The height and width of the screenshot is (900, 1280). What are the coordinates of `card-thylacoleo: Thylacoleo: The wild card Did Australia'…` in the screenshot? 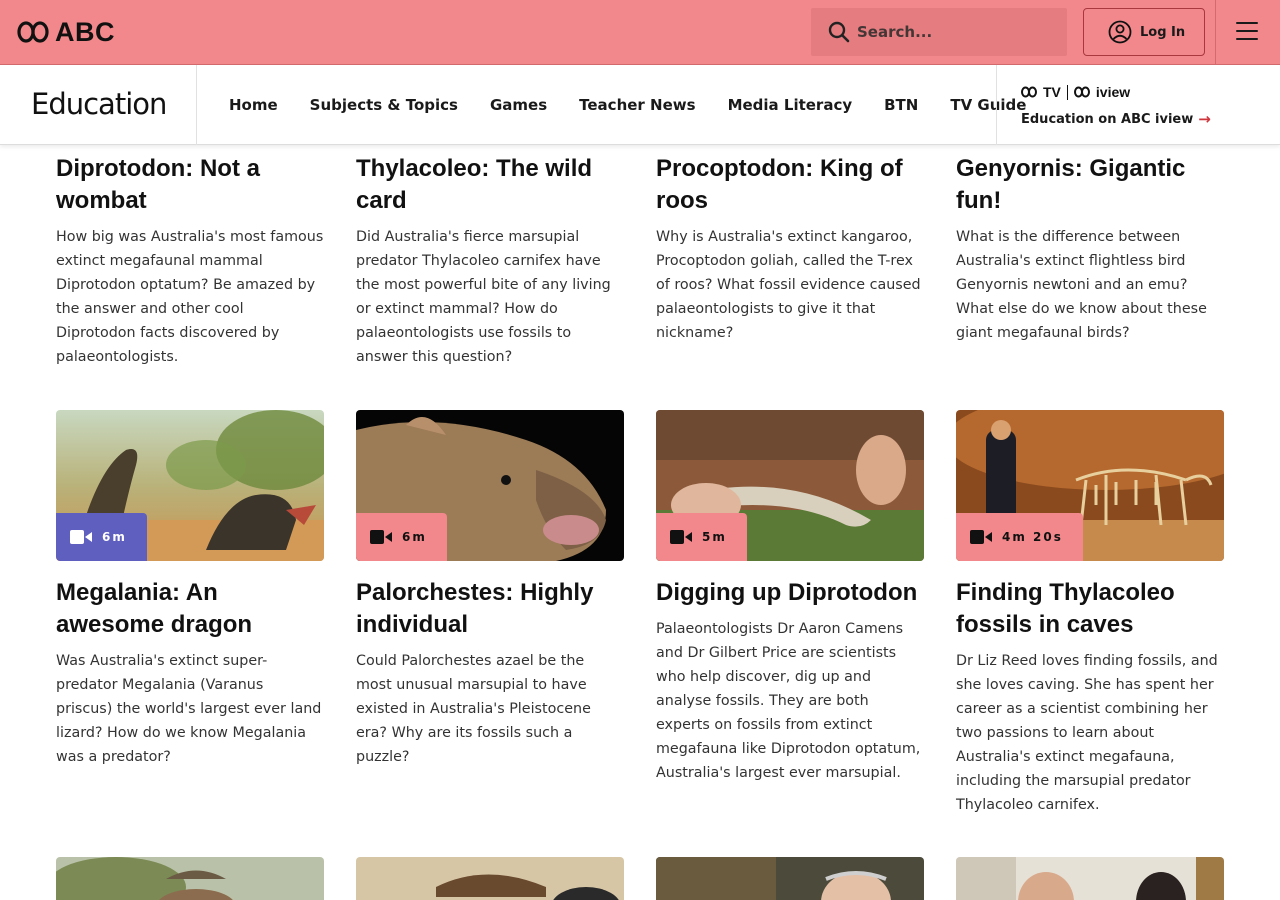 It's located at (490, 261).